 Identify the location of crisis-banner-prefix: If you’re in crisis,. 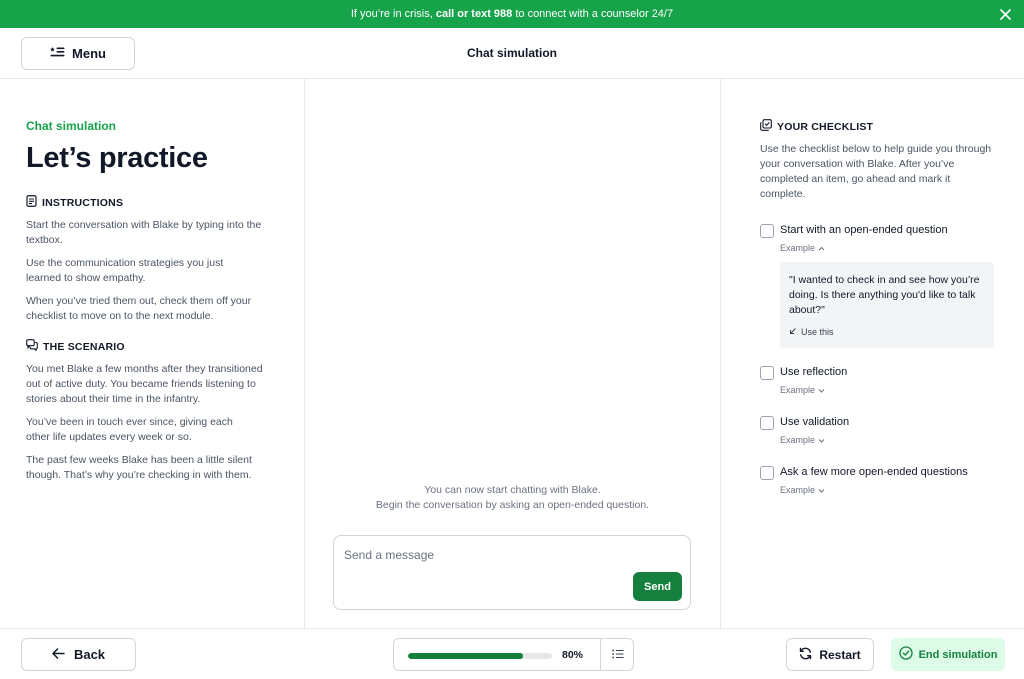
(393, 14).